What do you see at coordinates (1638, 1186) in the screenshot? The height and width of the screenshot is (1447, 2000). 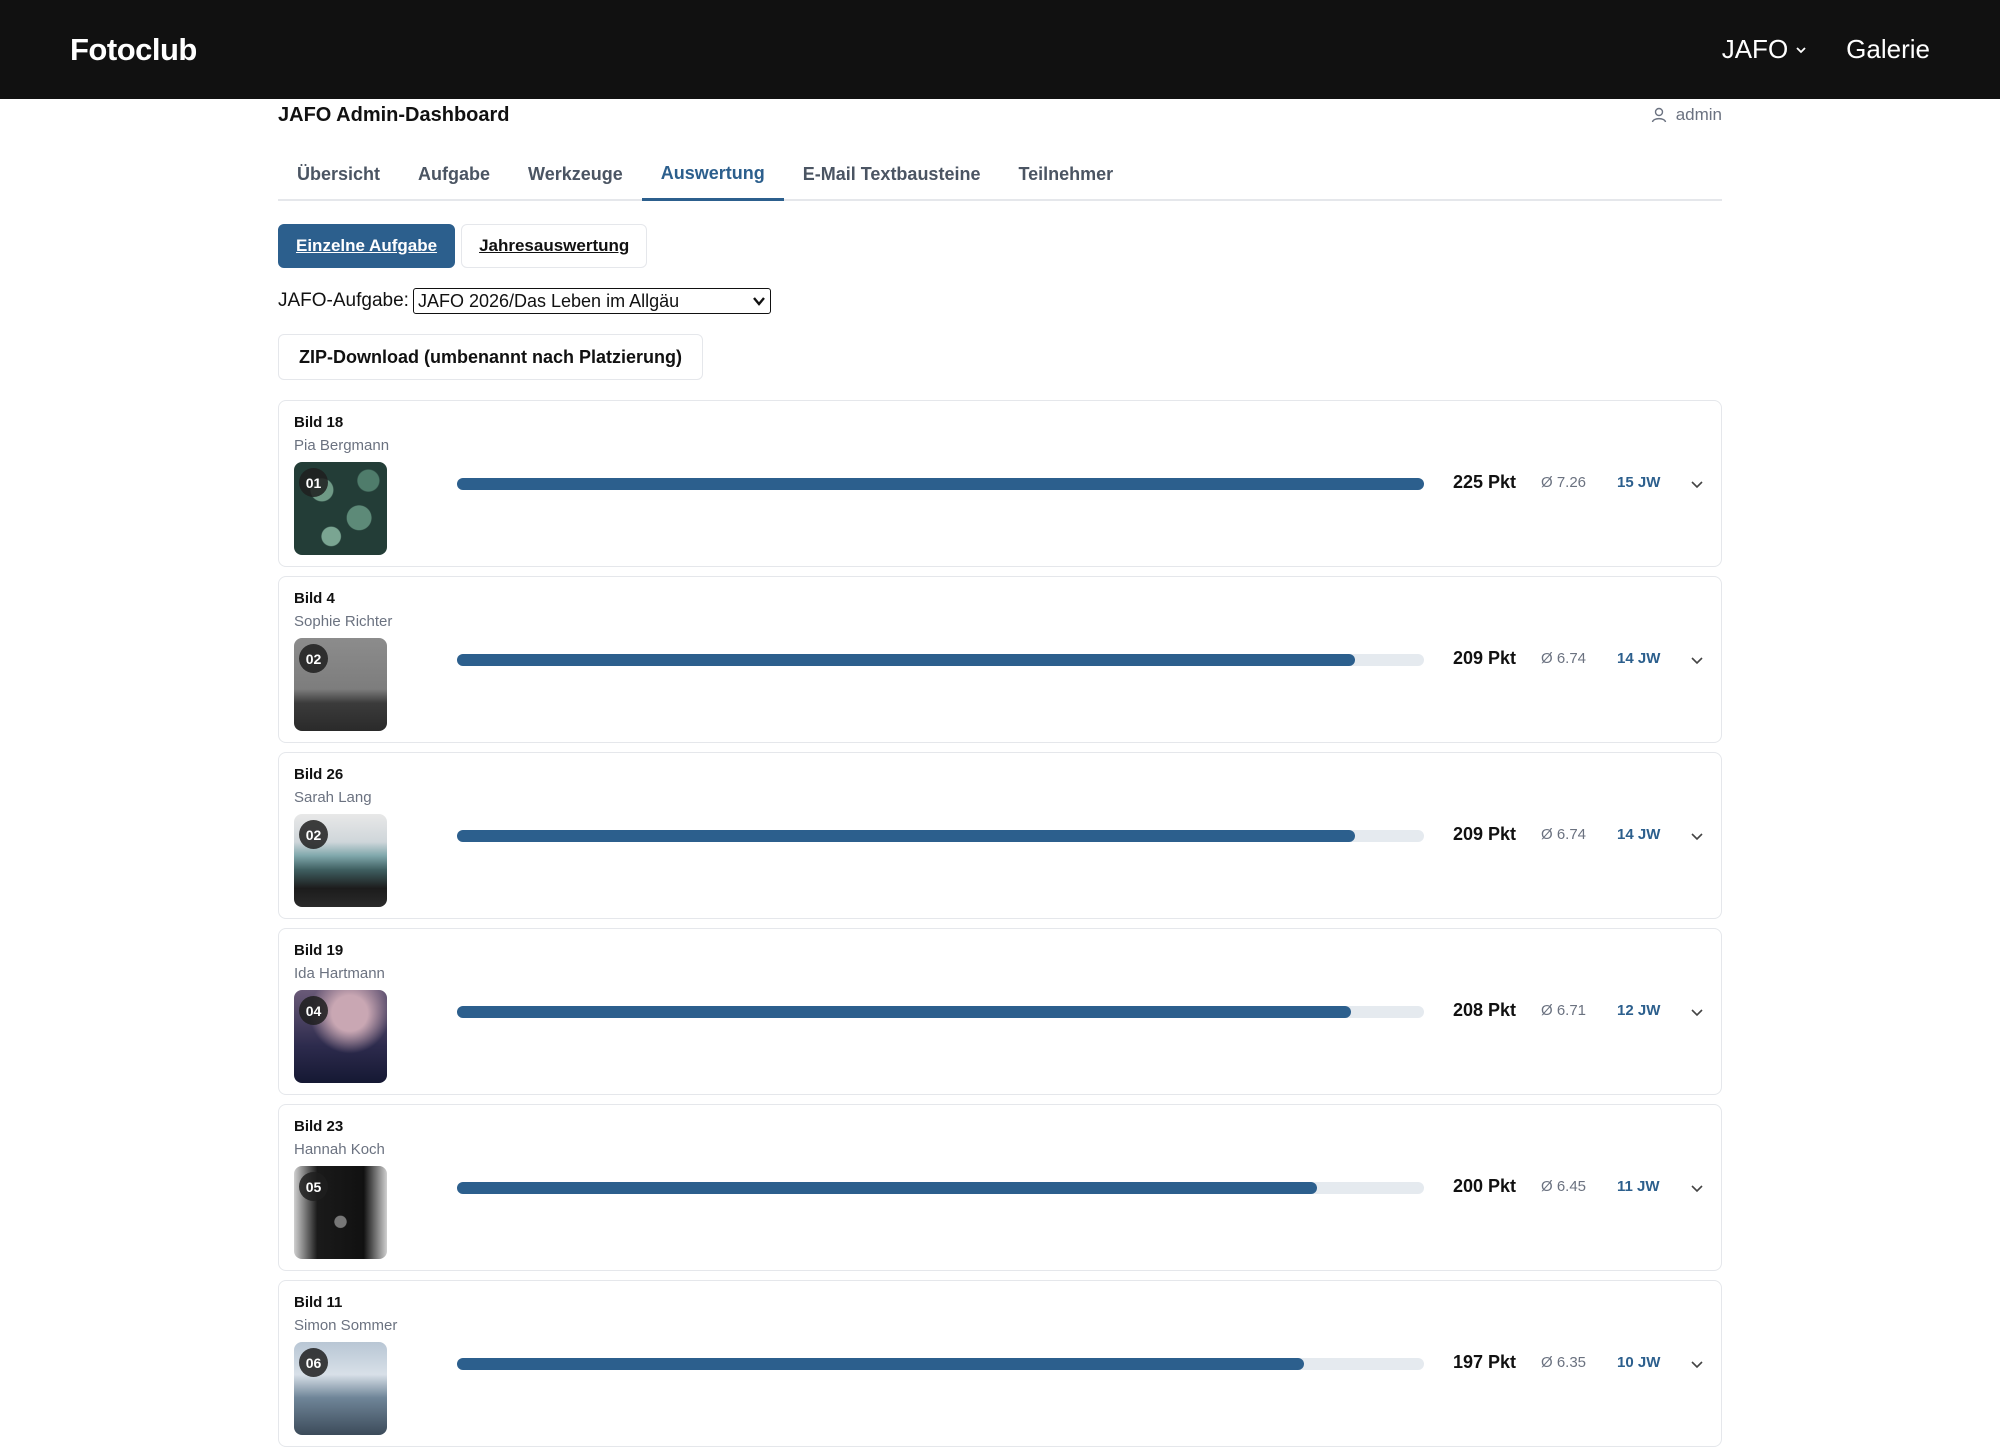 I see `jury-votes: 11 JW` at bounding box center [1638, 1186].